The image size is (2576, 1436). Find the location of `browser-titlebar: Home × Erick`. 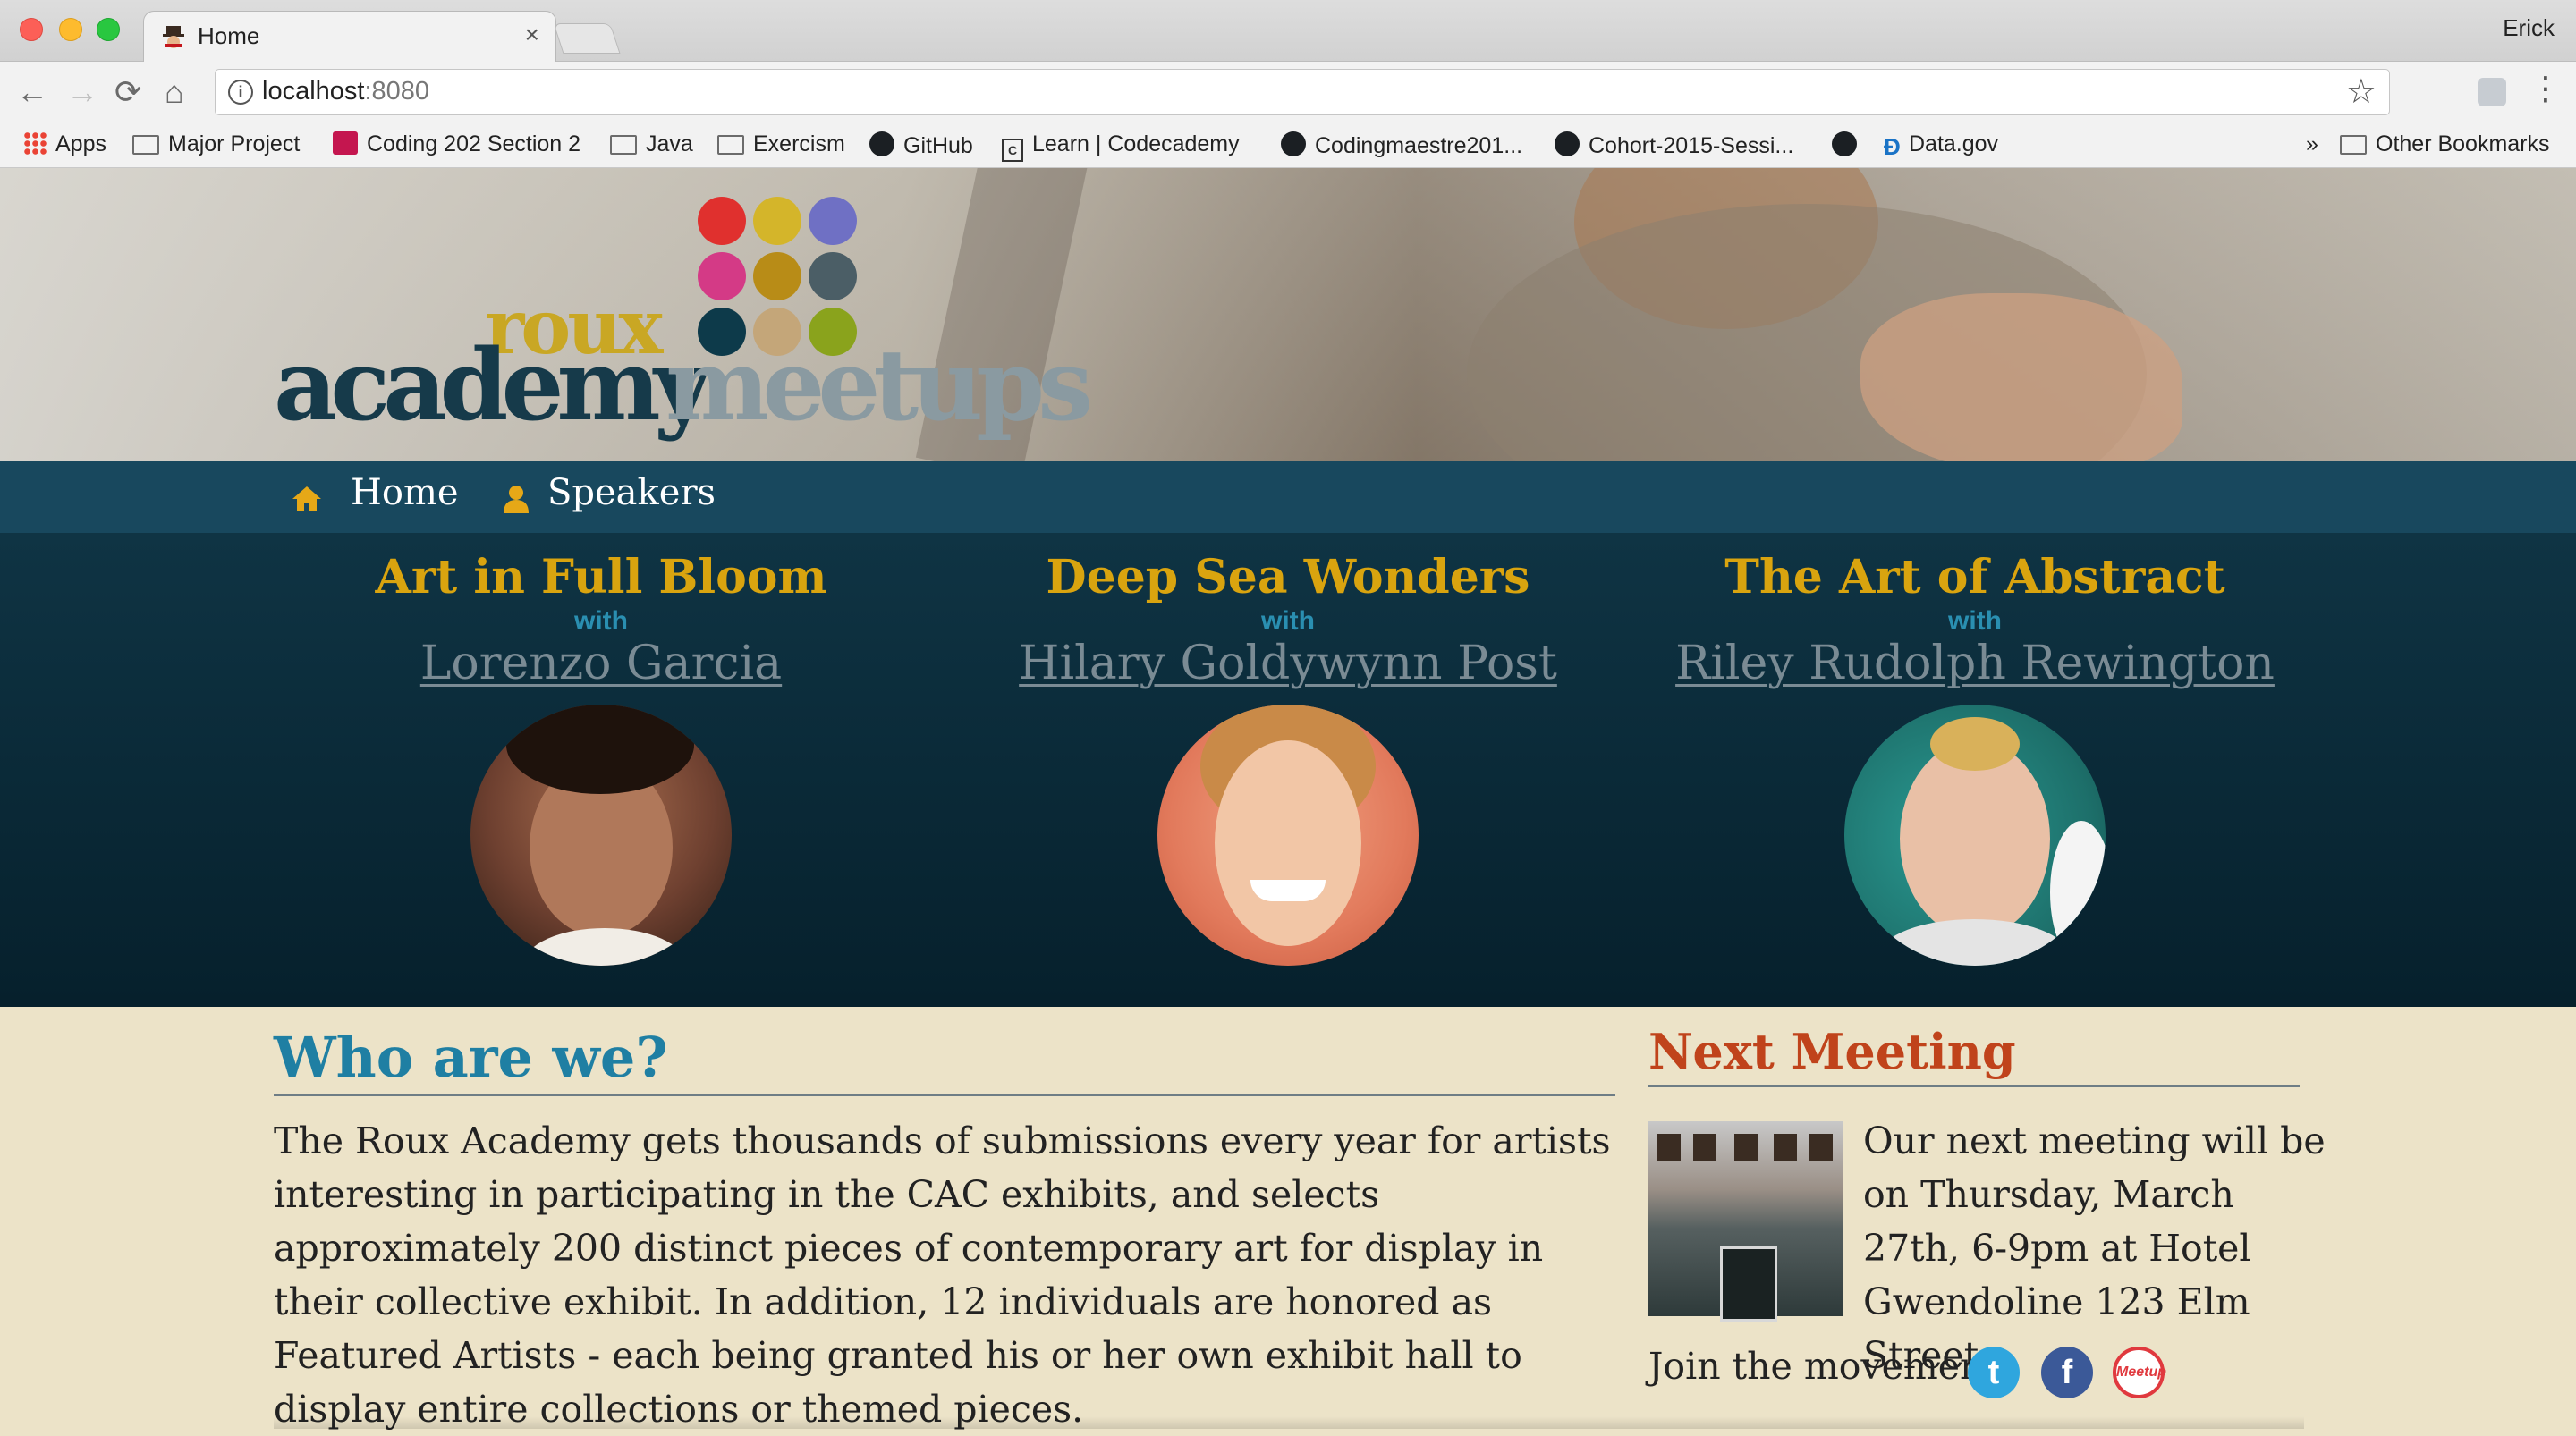

browser-titlebar: Home × Erick is located at coordinates (1288, 31).